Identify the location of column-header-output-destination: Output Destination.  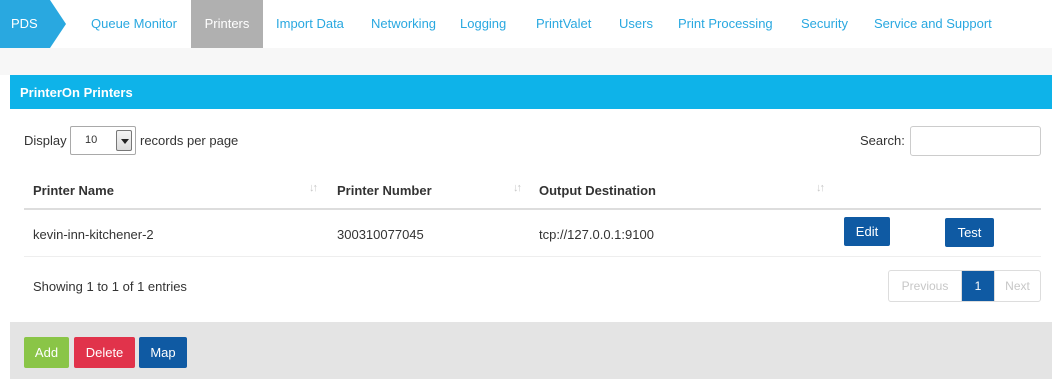
(597, 190).